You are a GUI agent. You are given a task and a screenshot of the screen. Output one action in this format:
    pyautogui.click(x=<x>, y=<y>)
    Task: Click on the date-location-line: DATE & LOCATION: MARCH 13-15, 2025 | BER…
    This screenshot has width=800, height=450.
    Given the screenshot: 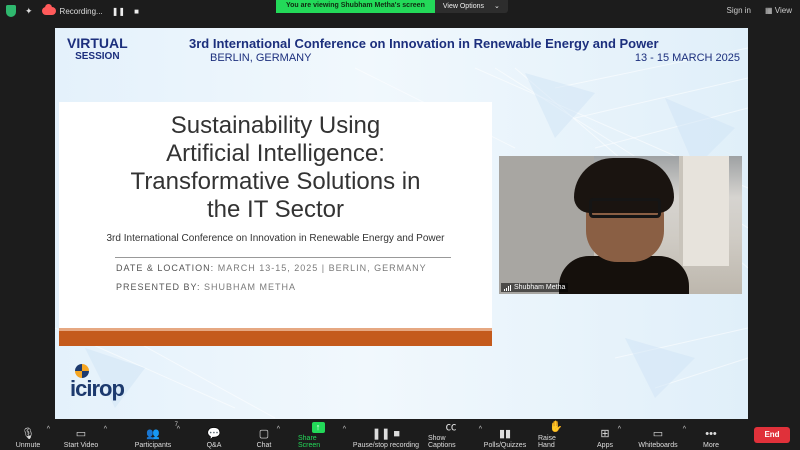 What is the action you would take?
    pyautogui.click(x=271, y=268)
    